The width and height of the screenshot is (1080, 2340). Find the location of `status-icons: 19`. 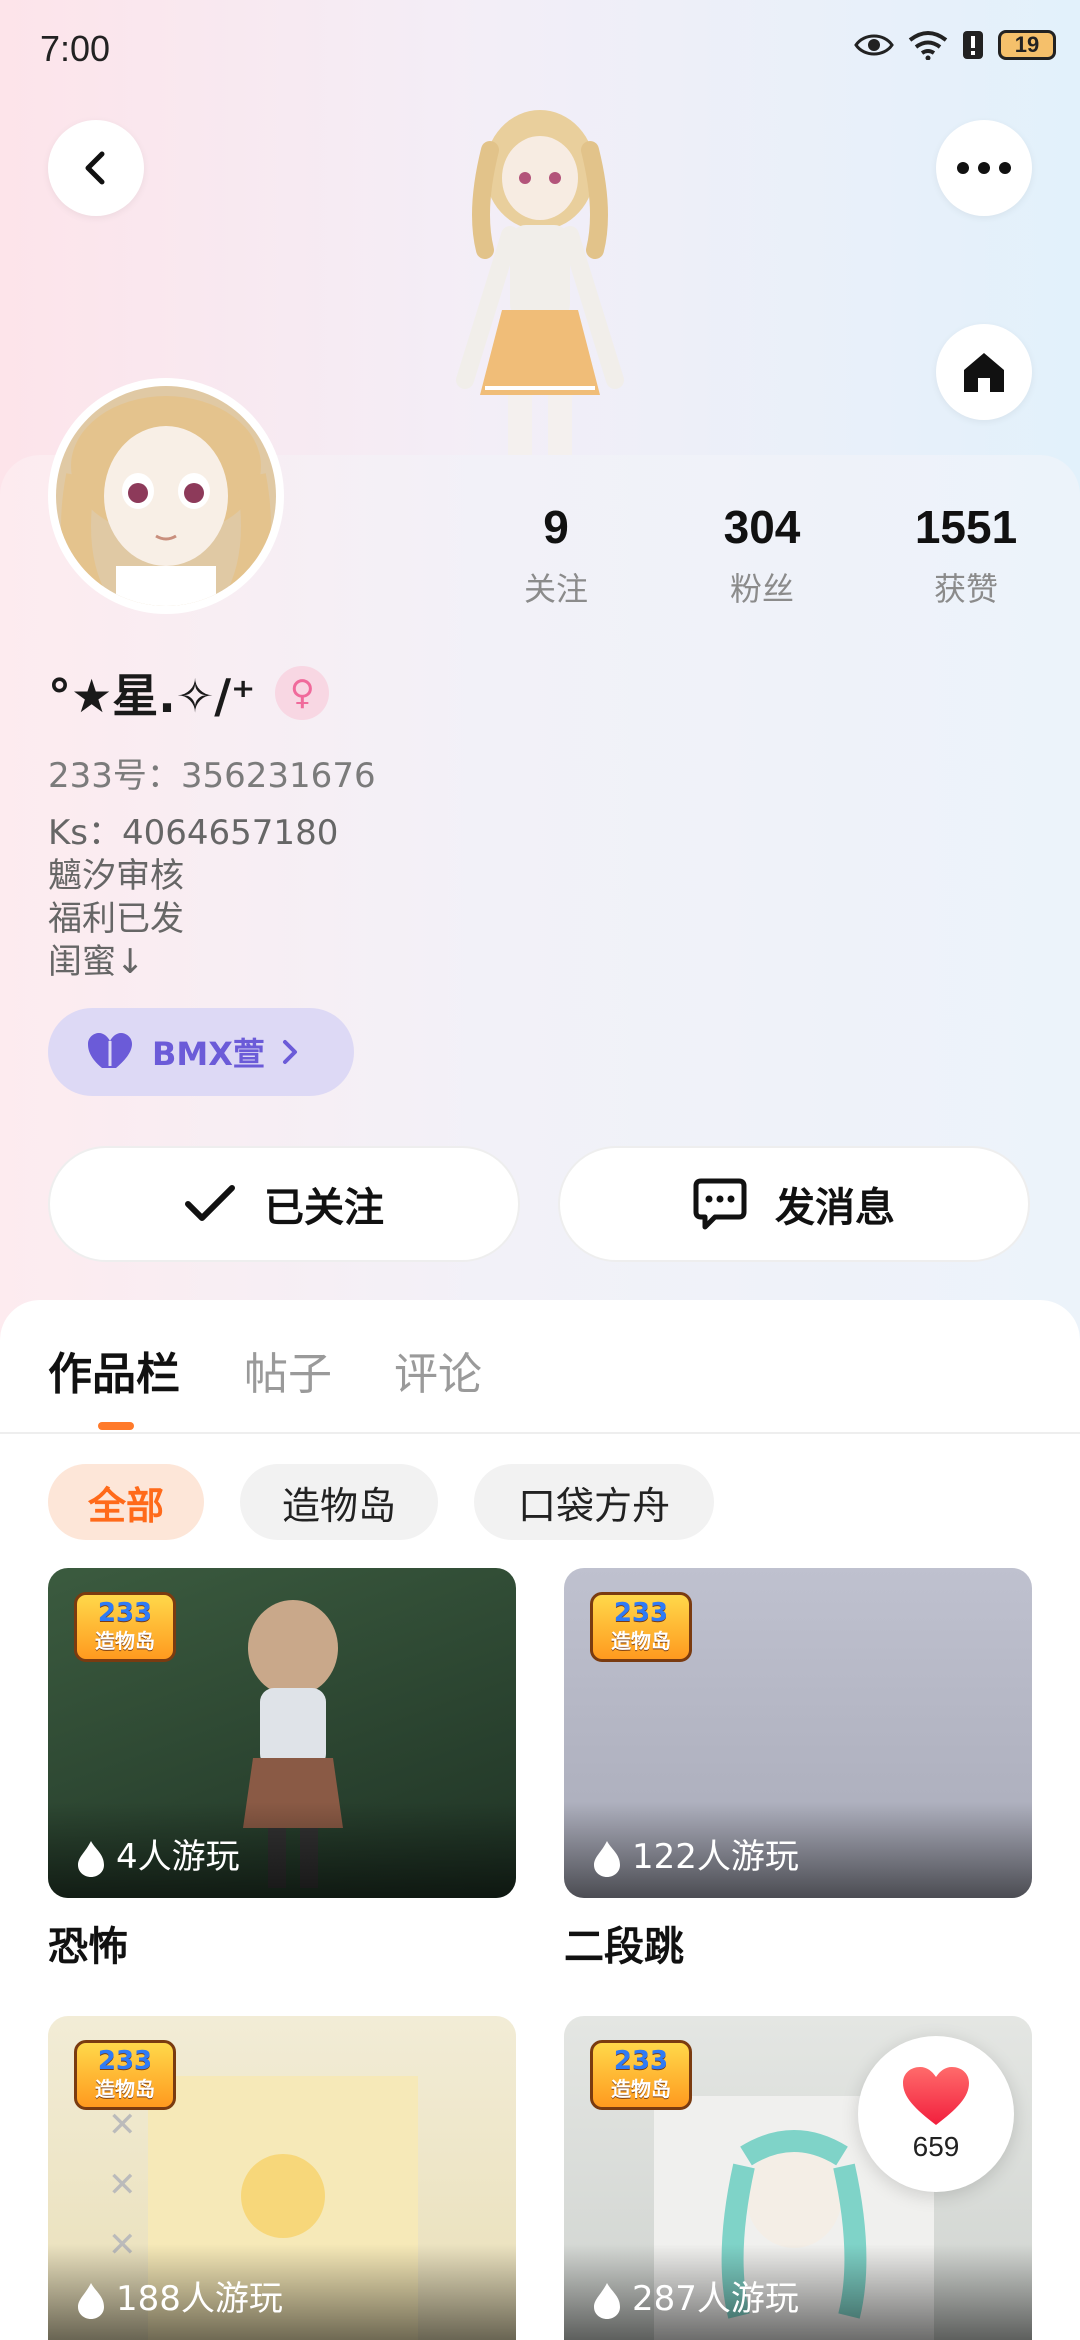

status-icons: 19 is located at coordinates (955, 45).